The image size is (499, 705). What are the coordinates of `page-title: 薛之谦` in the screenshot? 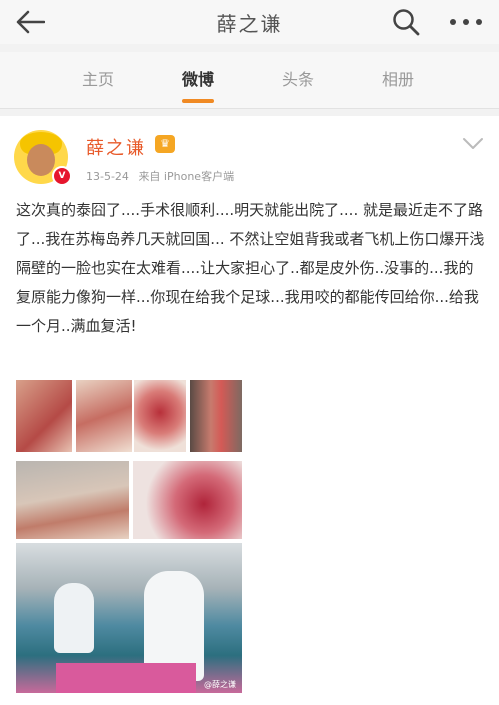 It's located at (249, 23).